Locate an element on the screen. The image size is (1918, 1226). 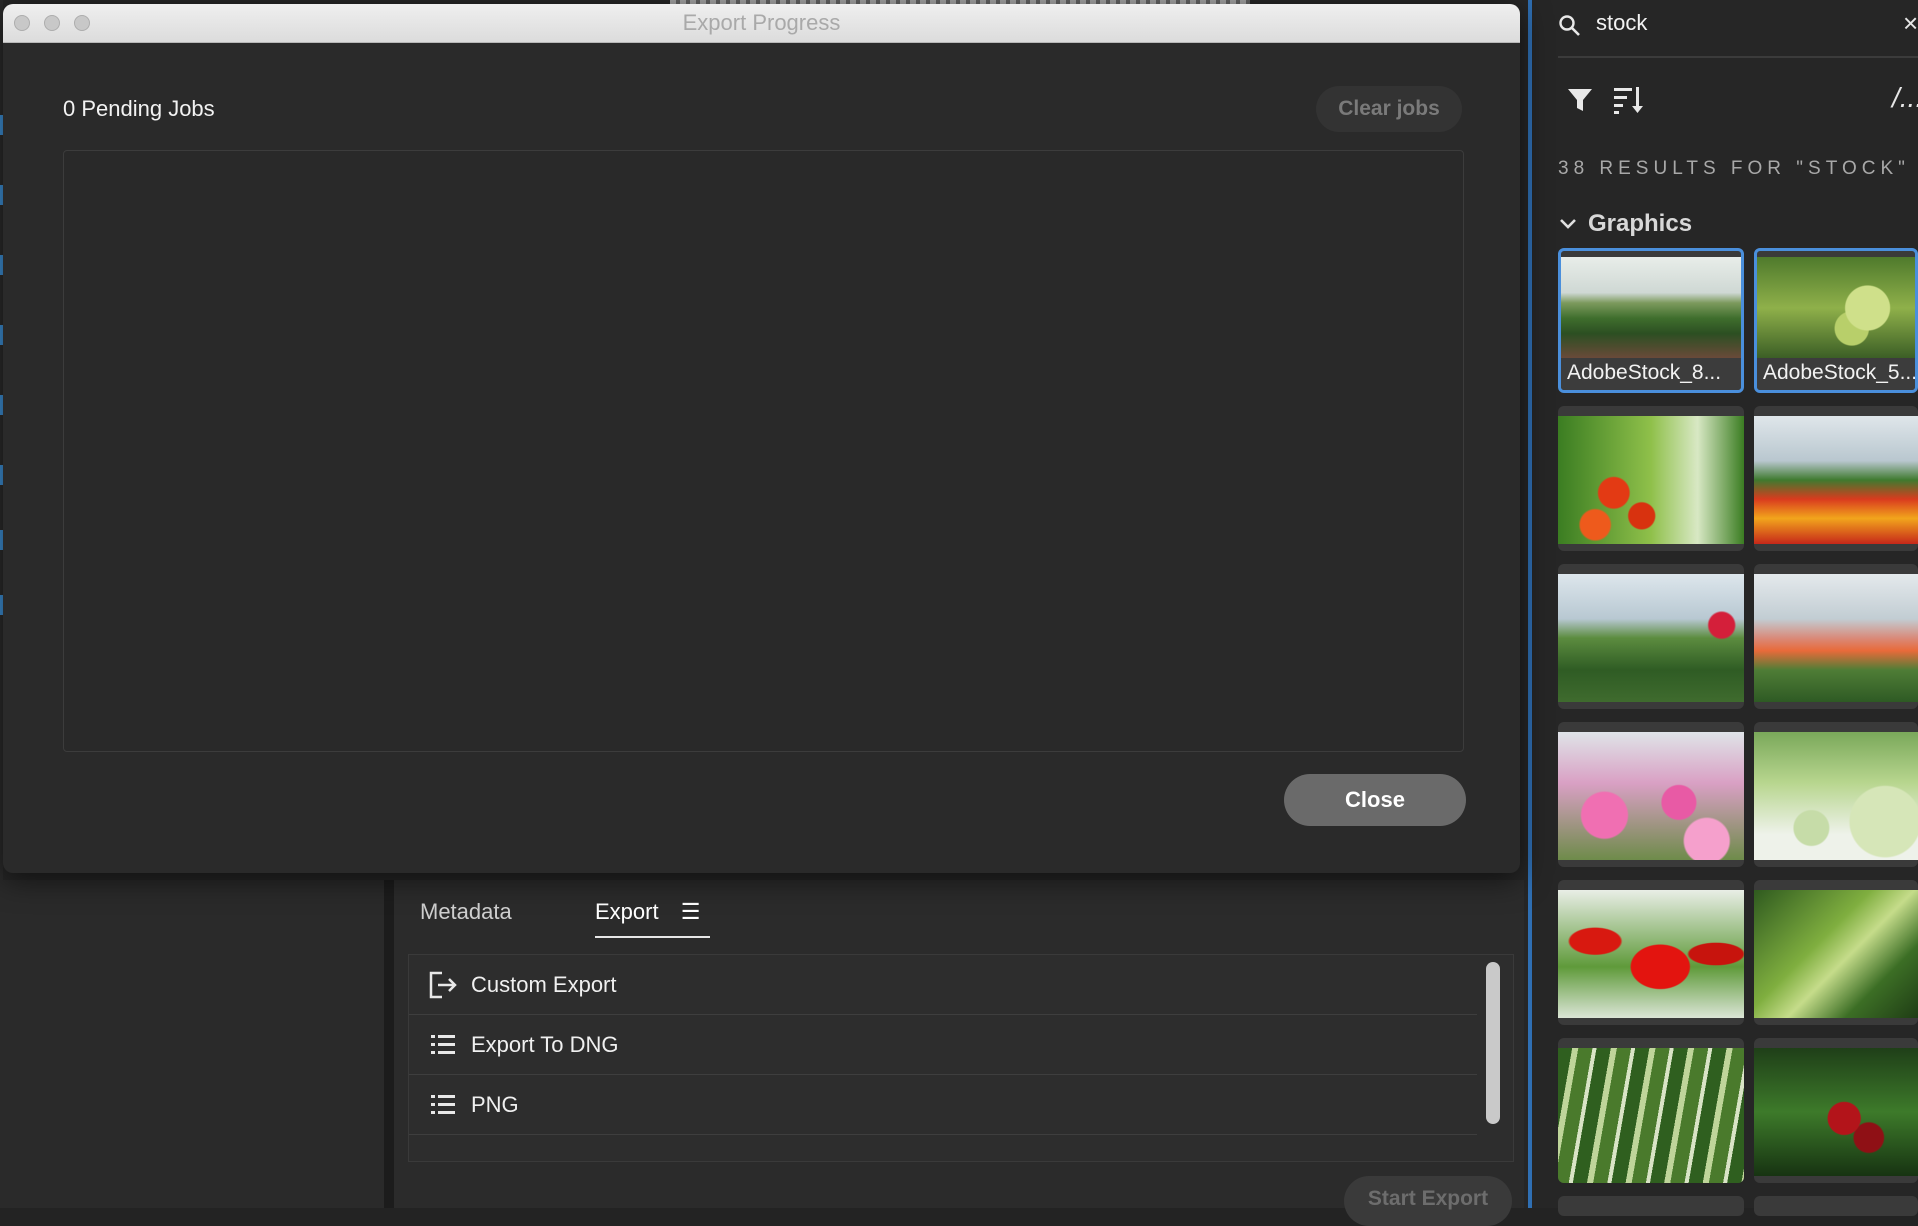
tab-export: Export ☰ is located at coordinates (653, 915).